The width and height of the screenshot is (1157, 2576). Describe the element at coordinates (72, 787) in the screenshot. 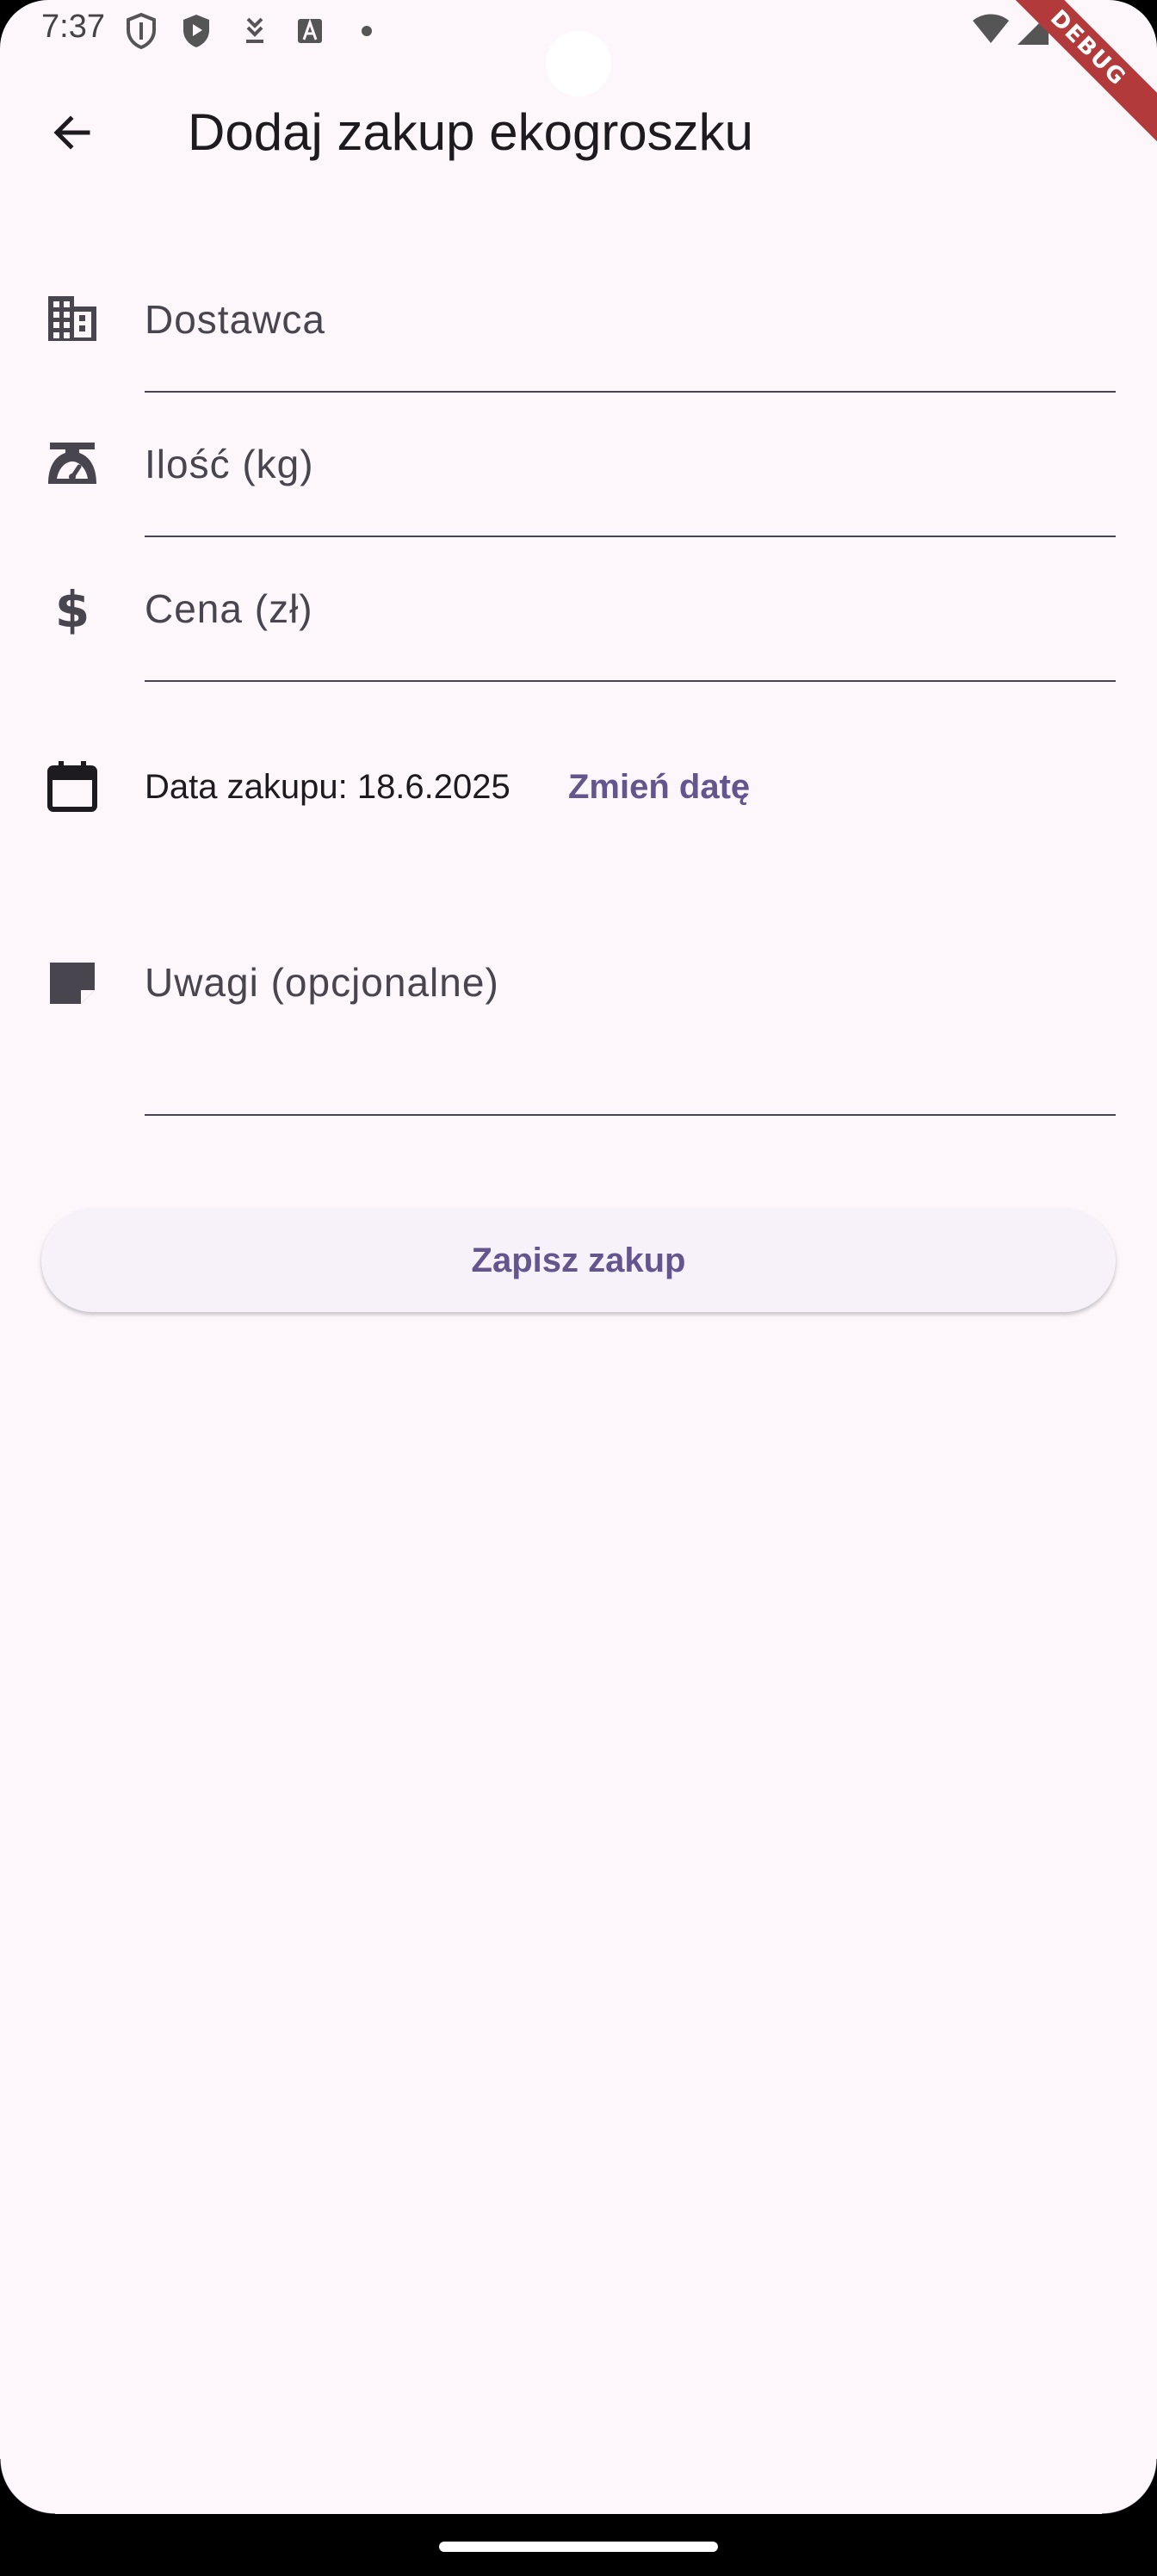

I see `calendar-icon` at that location.